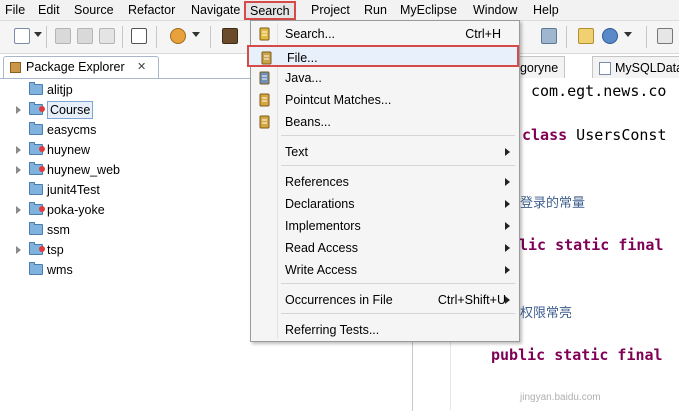 This screenshot has height=411, width=679. Describe the element at coordinates (330, 10) in the screenshot. I see `menu-project: Project` at that location.